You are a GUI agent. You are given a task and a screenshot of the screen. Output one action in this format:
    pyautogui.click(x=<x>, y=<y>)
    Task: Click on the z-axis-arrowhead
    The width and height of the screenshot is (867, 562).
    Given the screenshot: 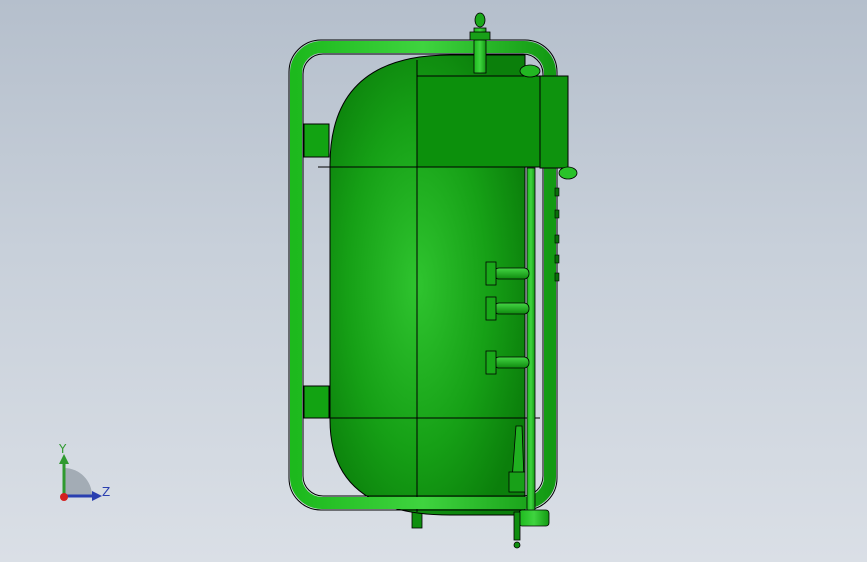 What is the action you would take?
    pyautogui.click(x=97, y=496)
    